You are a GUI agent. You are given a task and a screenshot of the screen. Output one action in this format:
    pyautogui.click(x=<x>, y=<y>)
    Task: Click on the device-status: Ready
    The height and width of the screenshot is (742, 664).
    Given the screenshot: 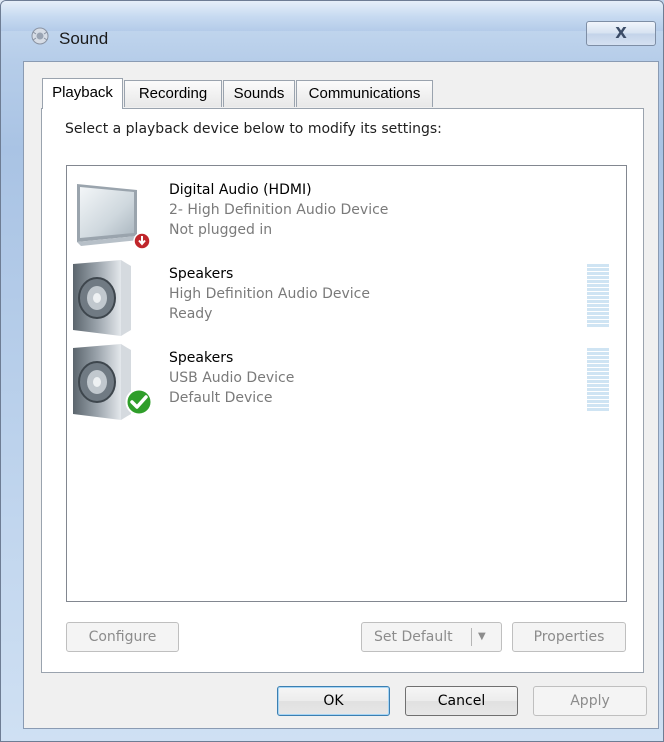 What is the action you would take?
    pyautogui.click(x=191, y=314)
    